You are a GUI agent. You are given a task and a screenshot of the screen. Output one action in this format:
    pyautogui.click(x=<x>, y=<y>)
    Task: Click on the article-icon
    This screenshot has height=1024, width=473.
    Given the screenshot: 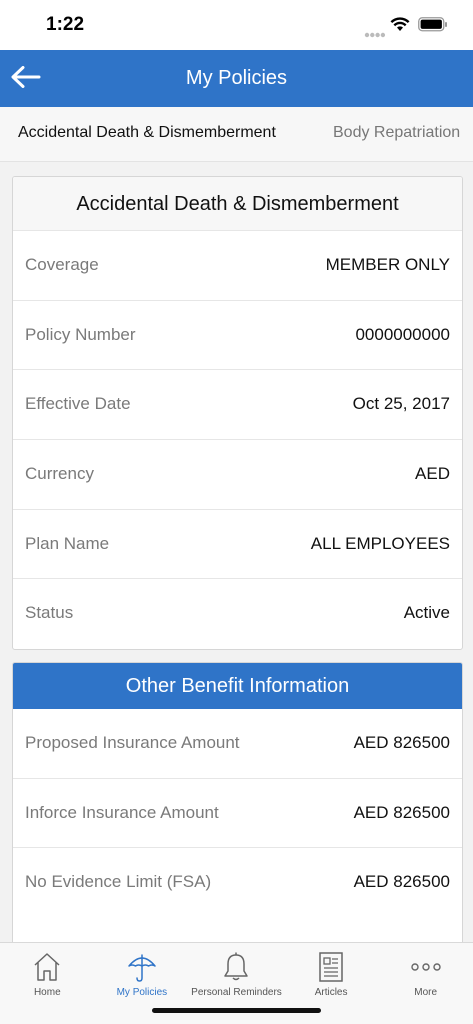 What is the action you would take?
    pyautogui.click(x=331, y=969)
    